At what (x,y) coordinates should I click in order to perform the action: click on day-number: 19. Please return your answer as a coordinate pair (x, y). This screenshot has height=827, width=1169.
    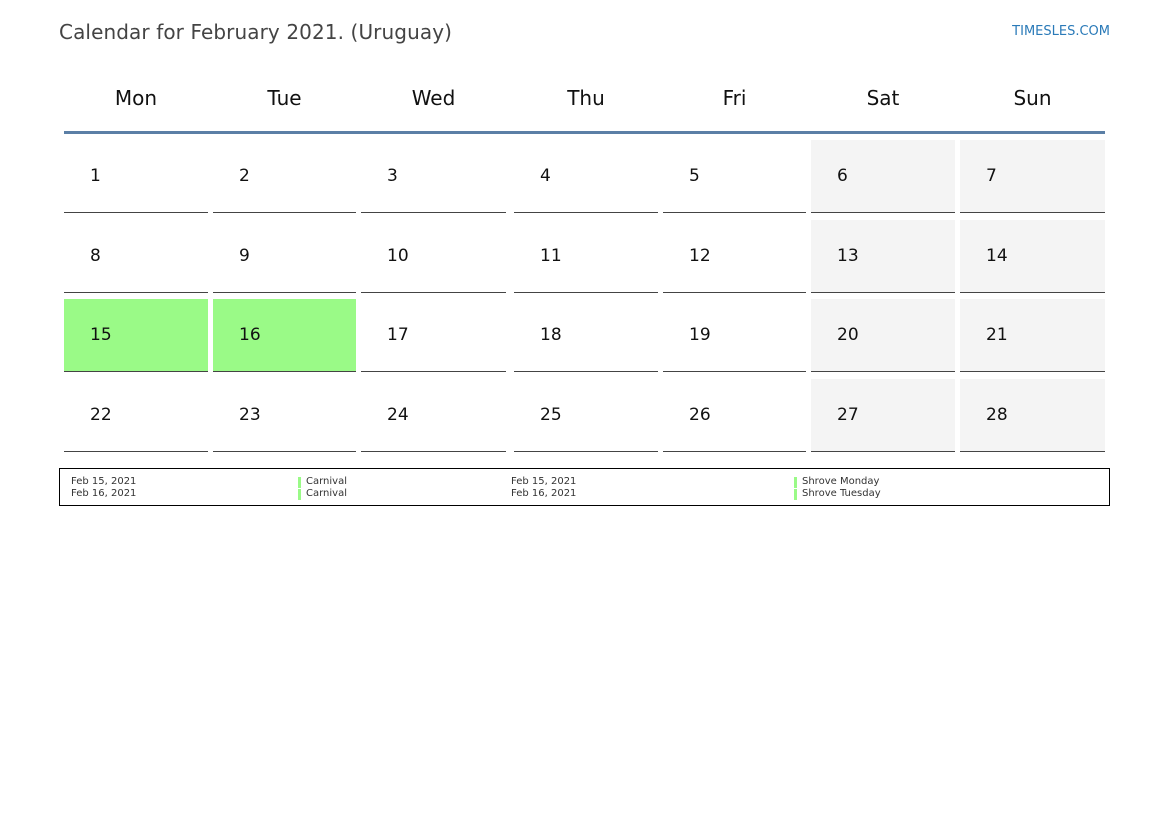
    Looking at the image, I should click on (700, 335).